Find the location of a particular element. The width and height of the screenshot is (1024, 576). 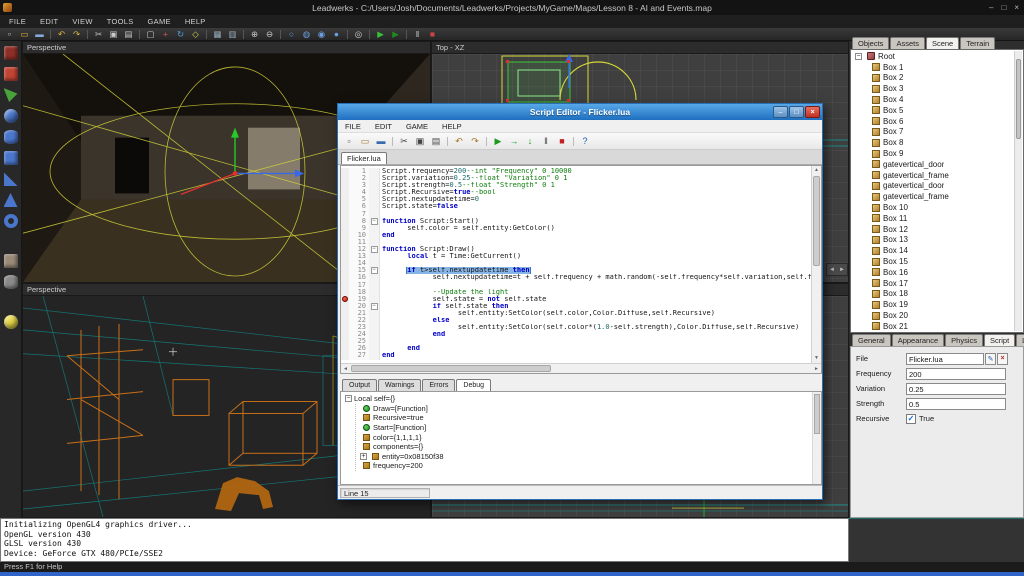

grid-snap-icon: ▦ is located at coordinates (217, 34).